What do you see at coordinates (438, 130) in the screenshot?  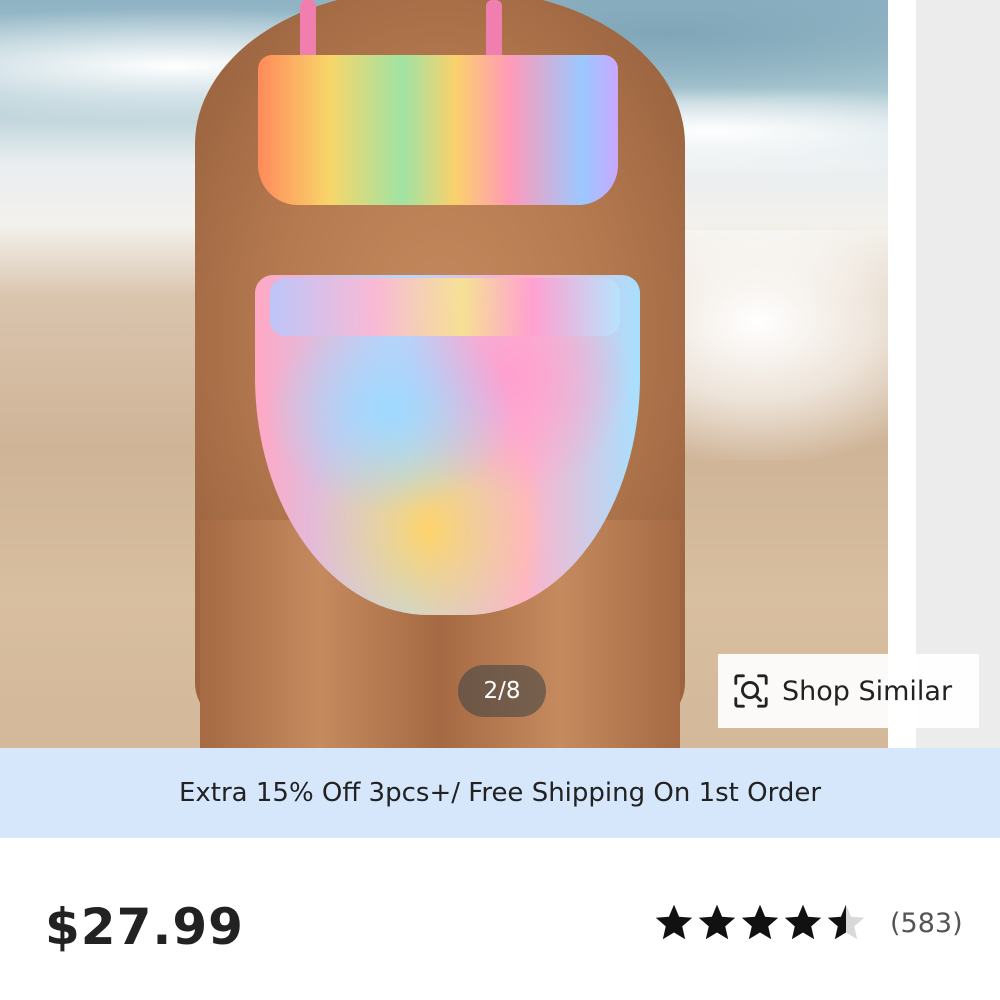 I see `photo-bikini-top` at bounding box center [438, 130].